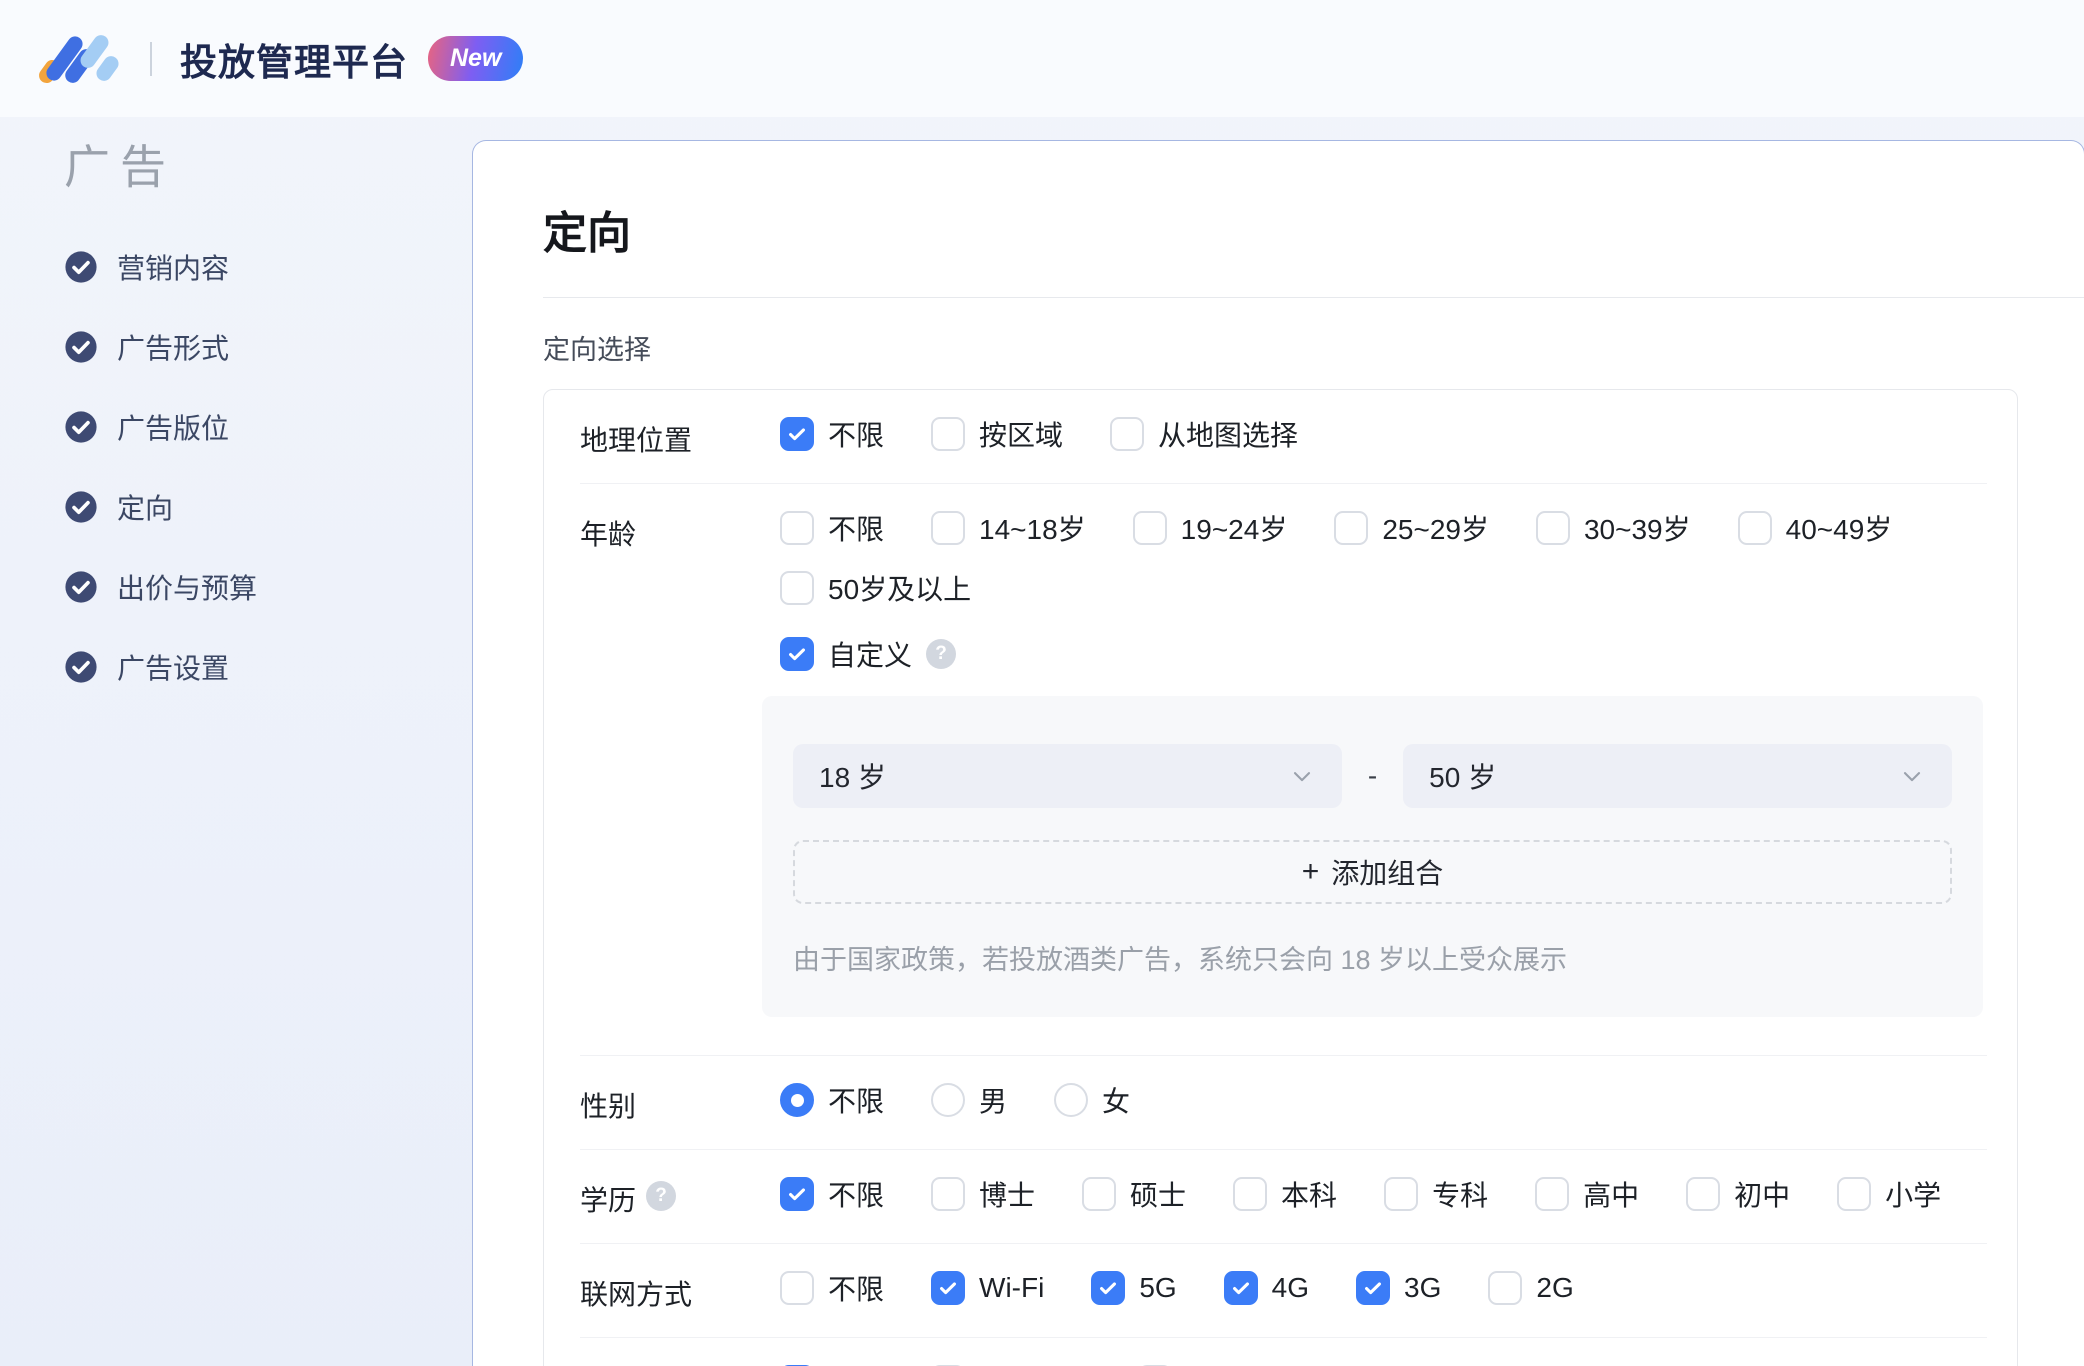 This screenshot has width=2084, height=1366. I want to click on radio-option: 男, so click(969, 1100).